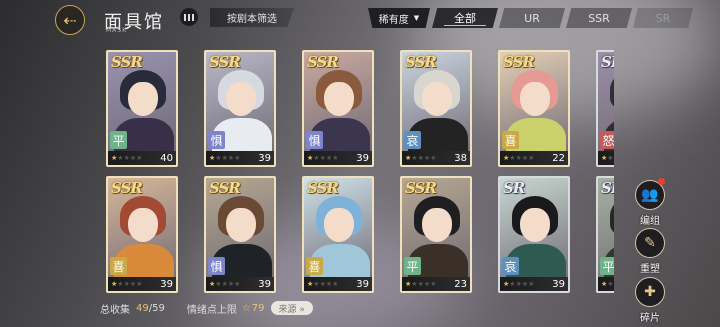 This screenshot has width=720, height=327. What do you see at coordinates (599, 18) in the screenshot?
I see `tab-ssr: SSR` at bounding box center [599, 18].